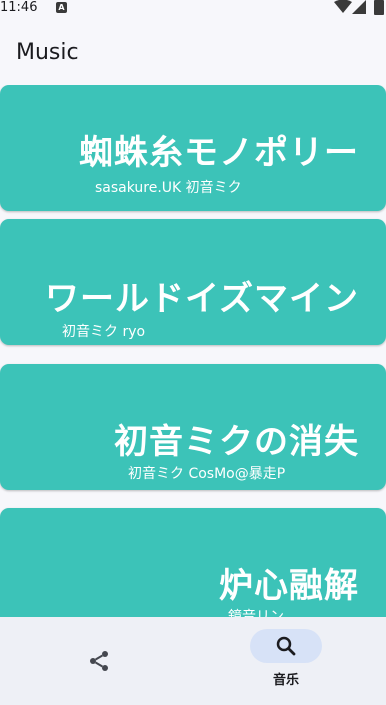  I want to click on page-title: Music, so click(47, 52).